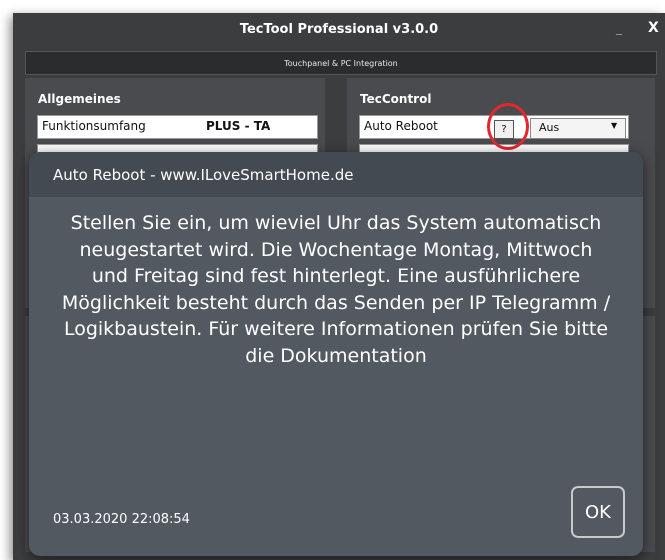  I want to click on ok-button-label: OK, so click(598, 512).